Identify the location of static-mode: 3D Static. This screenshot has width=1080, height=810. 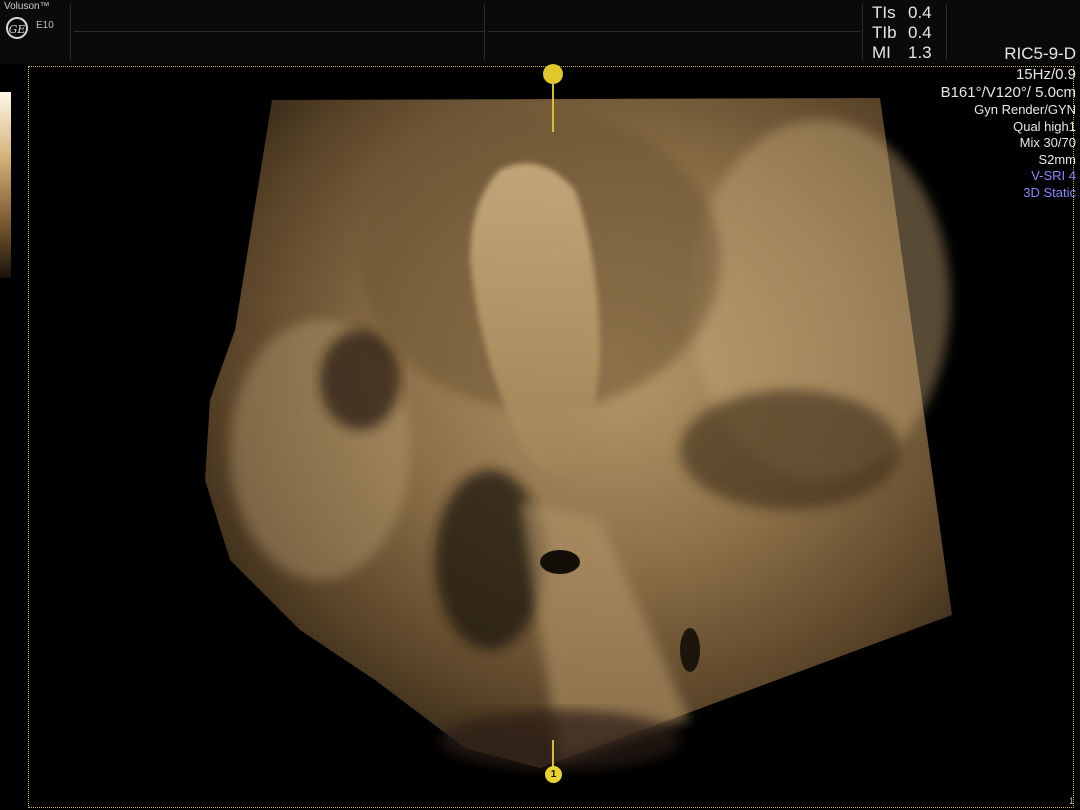
(1049, 192).